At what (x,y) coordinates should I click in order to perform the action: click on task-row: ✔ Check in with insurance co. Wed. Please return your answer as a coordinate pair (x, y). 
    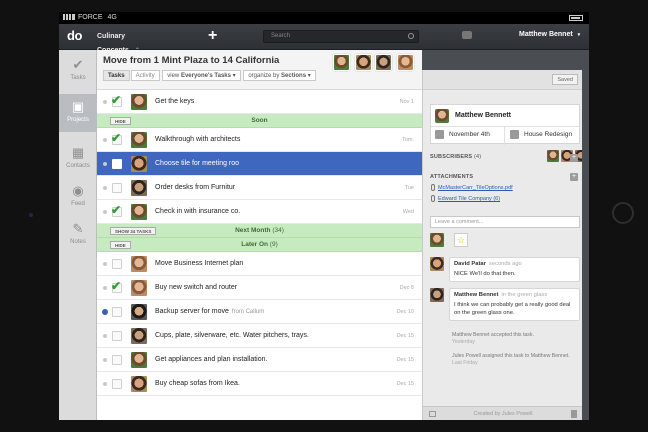
    Looking at the image, I should click on (259, 212).